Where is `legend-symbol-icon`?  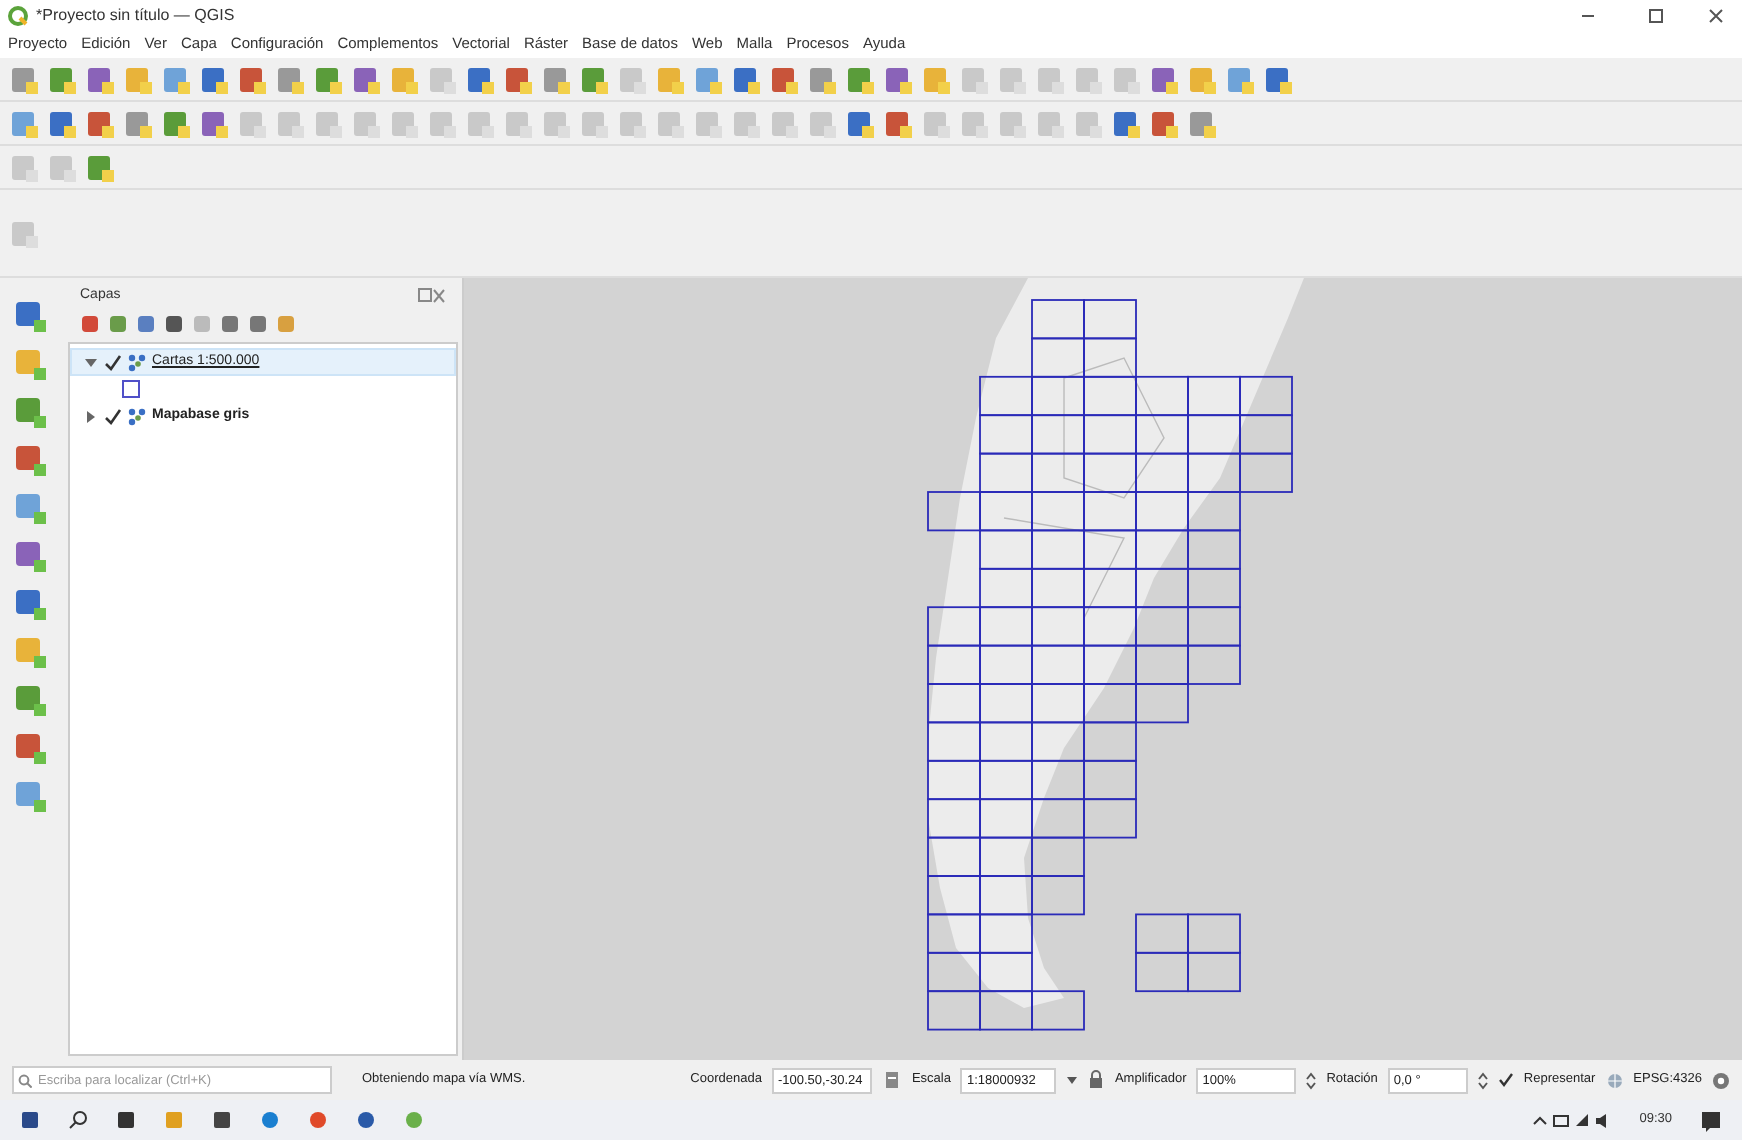 legend-symbol-icon is located at coordinates (131, 389).